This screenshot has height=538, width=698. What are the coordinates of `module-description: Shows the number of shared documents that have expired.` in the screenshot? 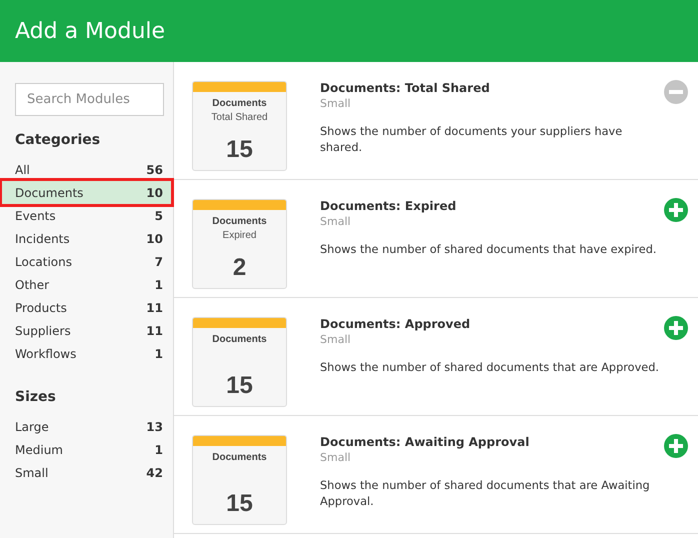 It's located at (489, 250).